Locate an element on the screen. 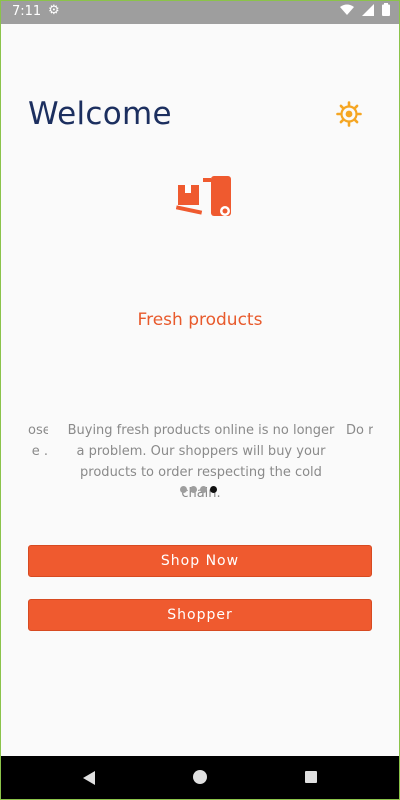 This screenshot has width=400, height=800. slide-title: Fresh products is located at coordinates (200, 320).